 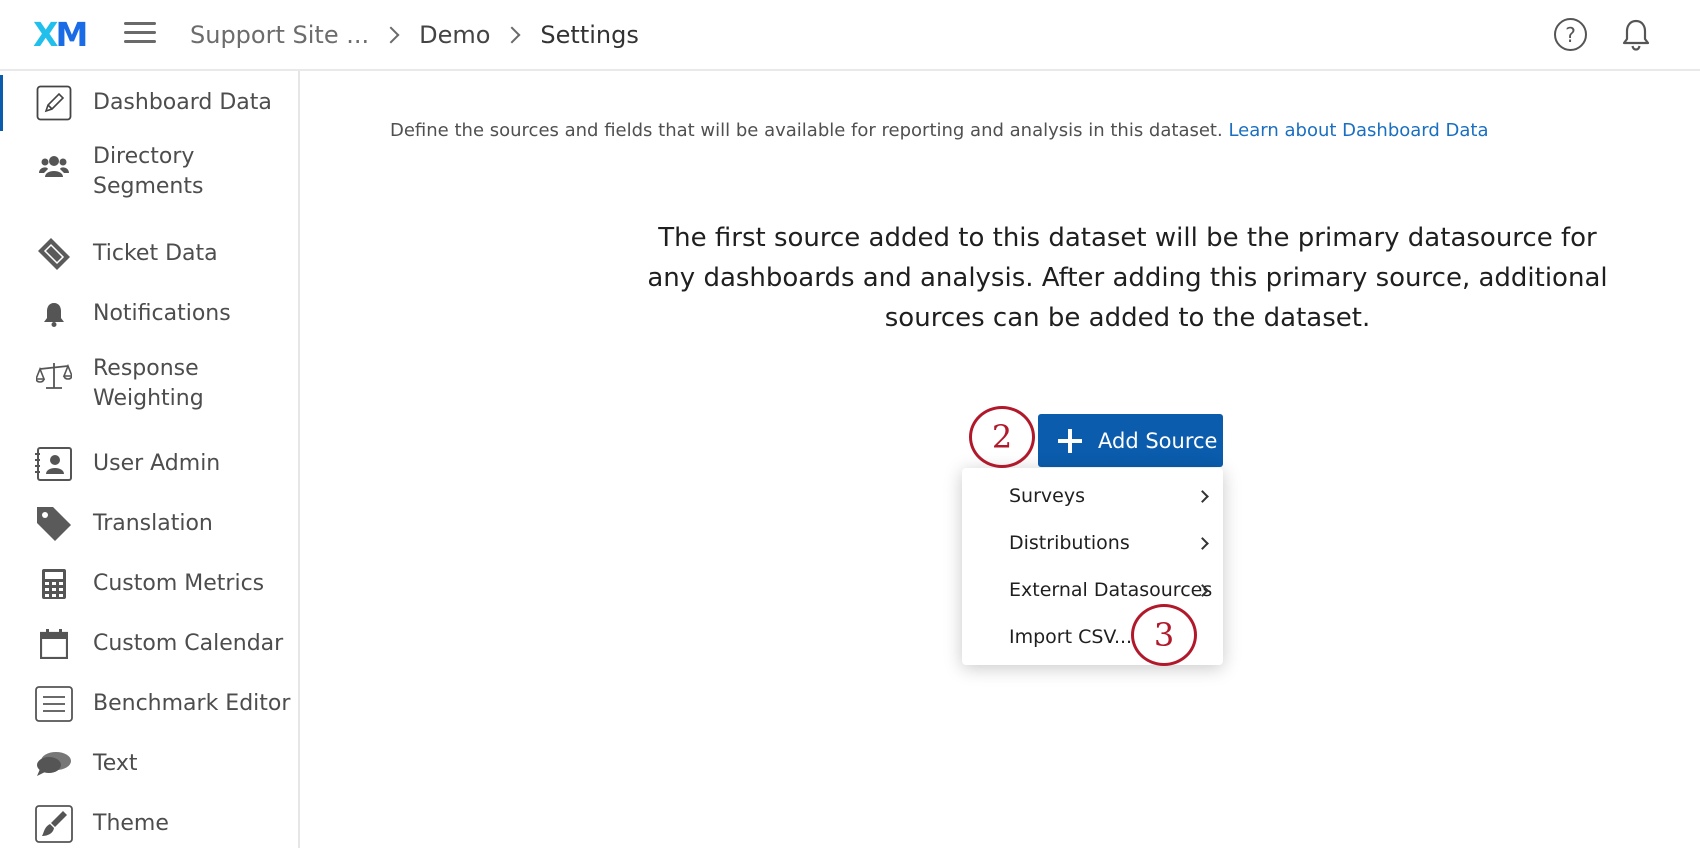 I want to click on breadcrumb-current-page: Settings, so click(x=589, y=35).